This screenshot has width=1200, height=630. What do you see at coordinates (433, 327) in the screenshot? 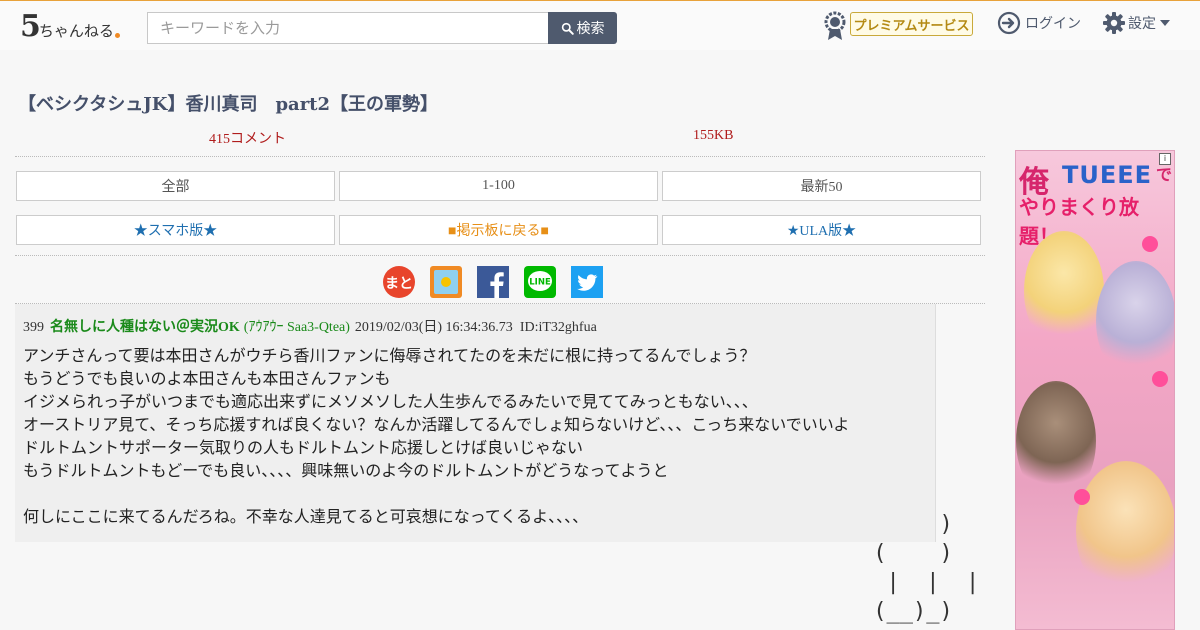
I see `post-date: 2019/02/03(日) 16:34:36.73` at bounding box center [433, 327].